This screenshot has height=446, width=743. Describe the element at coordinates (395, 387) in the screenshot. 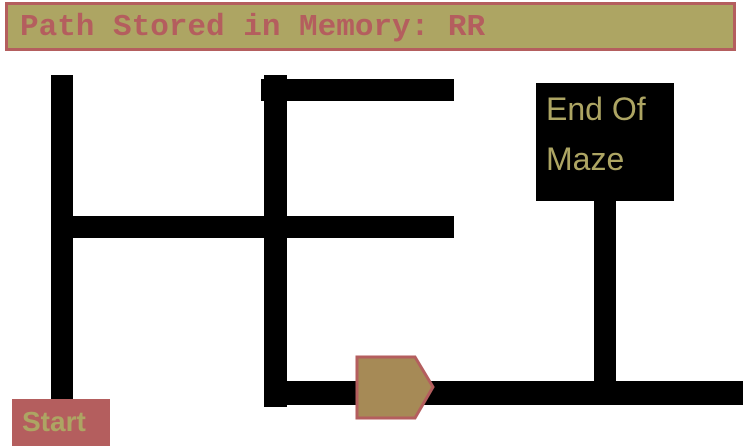

I see `robot-arrow-icon` at that location.